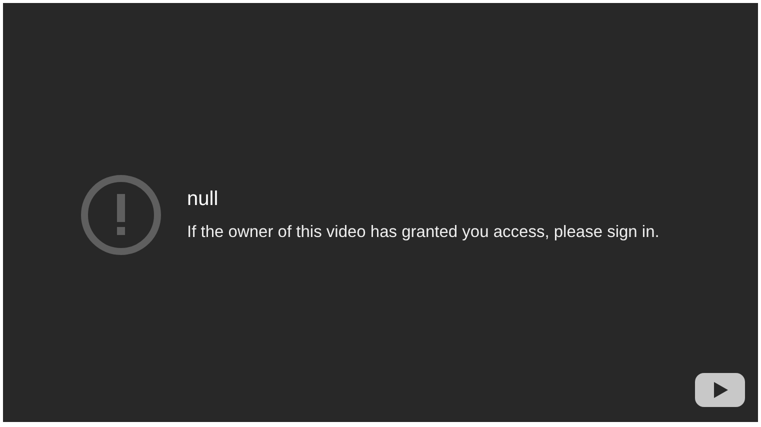  Describe the element at coordinates (423, 232) in the screenshot. I see `error-message: If the owner of this video has granted you access, please sign in.` at that location.